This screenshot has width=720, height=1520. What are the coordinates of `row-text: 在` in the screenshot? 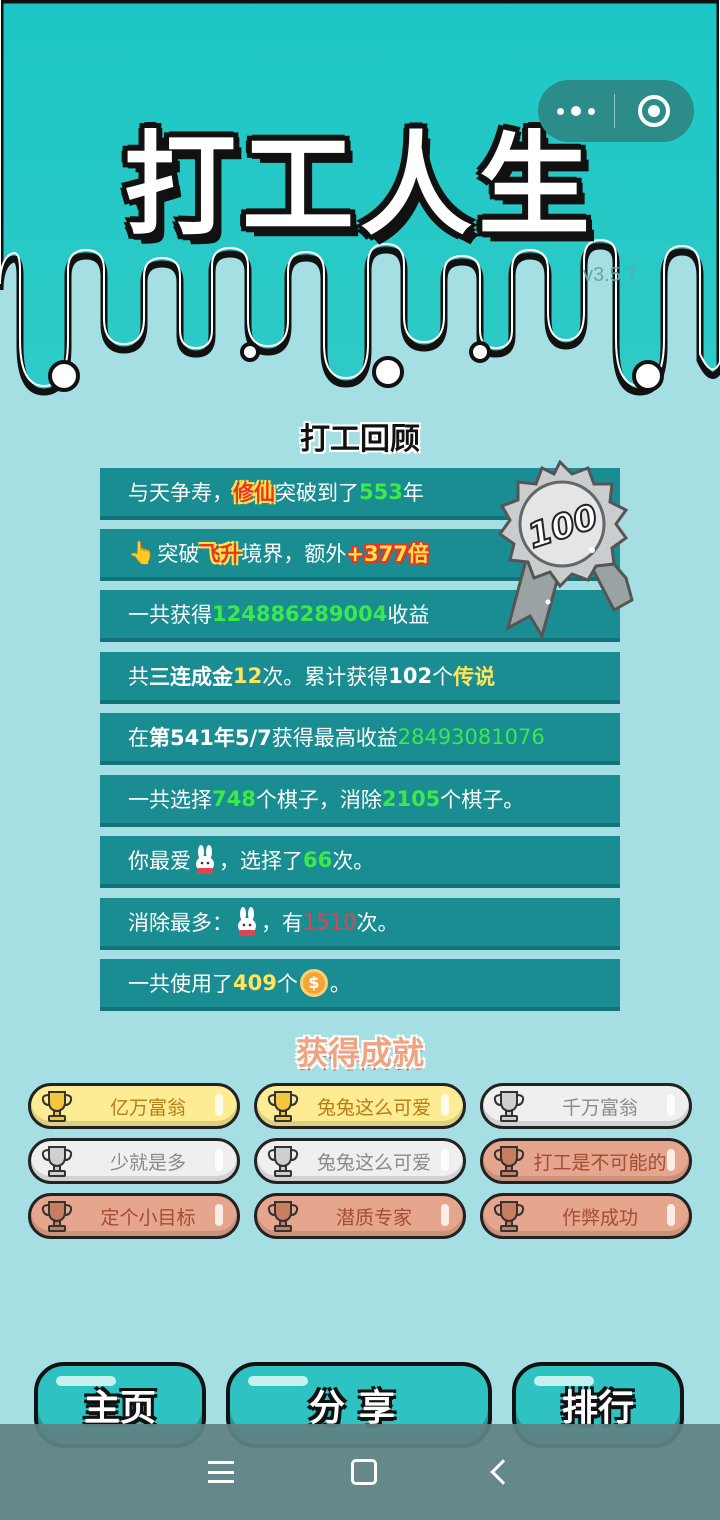 It's located at (138, 738).